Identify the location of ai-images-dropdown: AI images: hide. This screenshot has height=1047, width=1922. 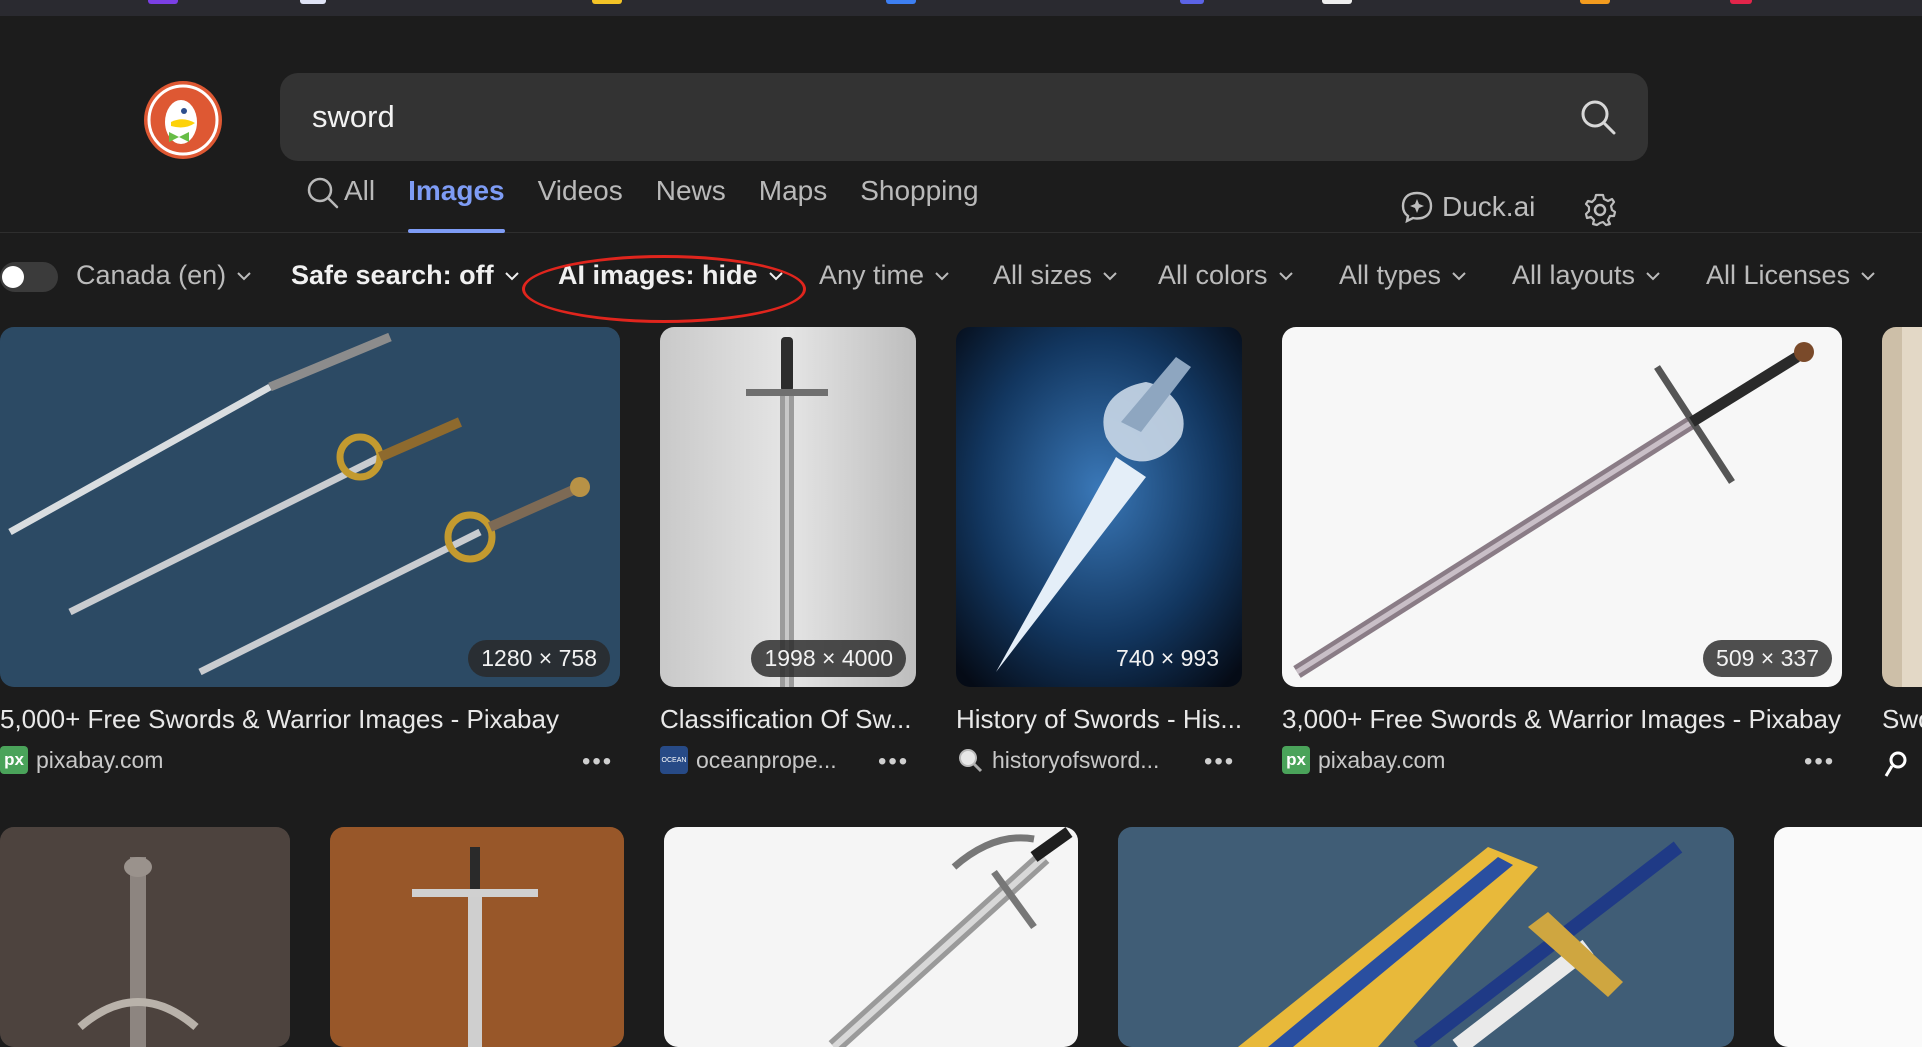
(671, 275).